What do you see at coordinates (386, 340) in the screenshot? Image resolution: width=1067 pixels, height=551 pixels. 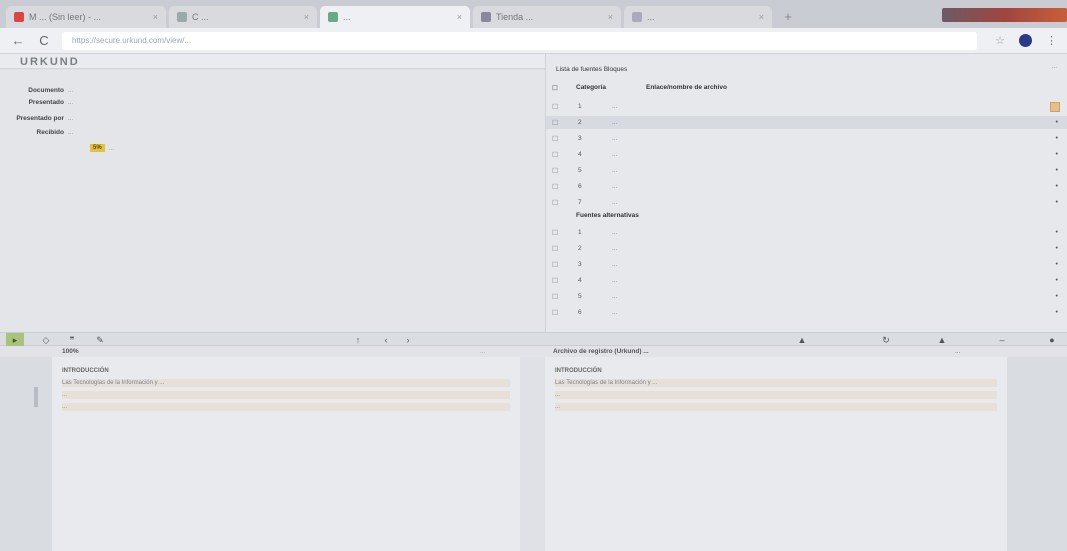 I see `previous-button: ‹` at bounding box center [386, 340].